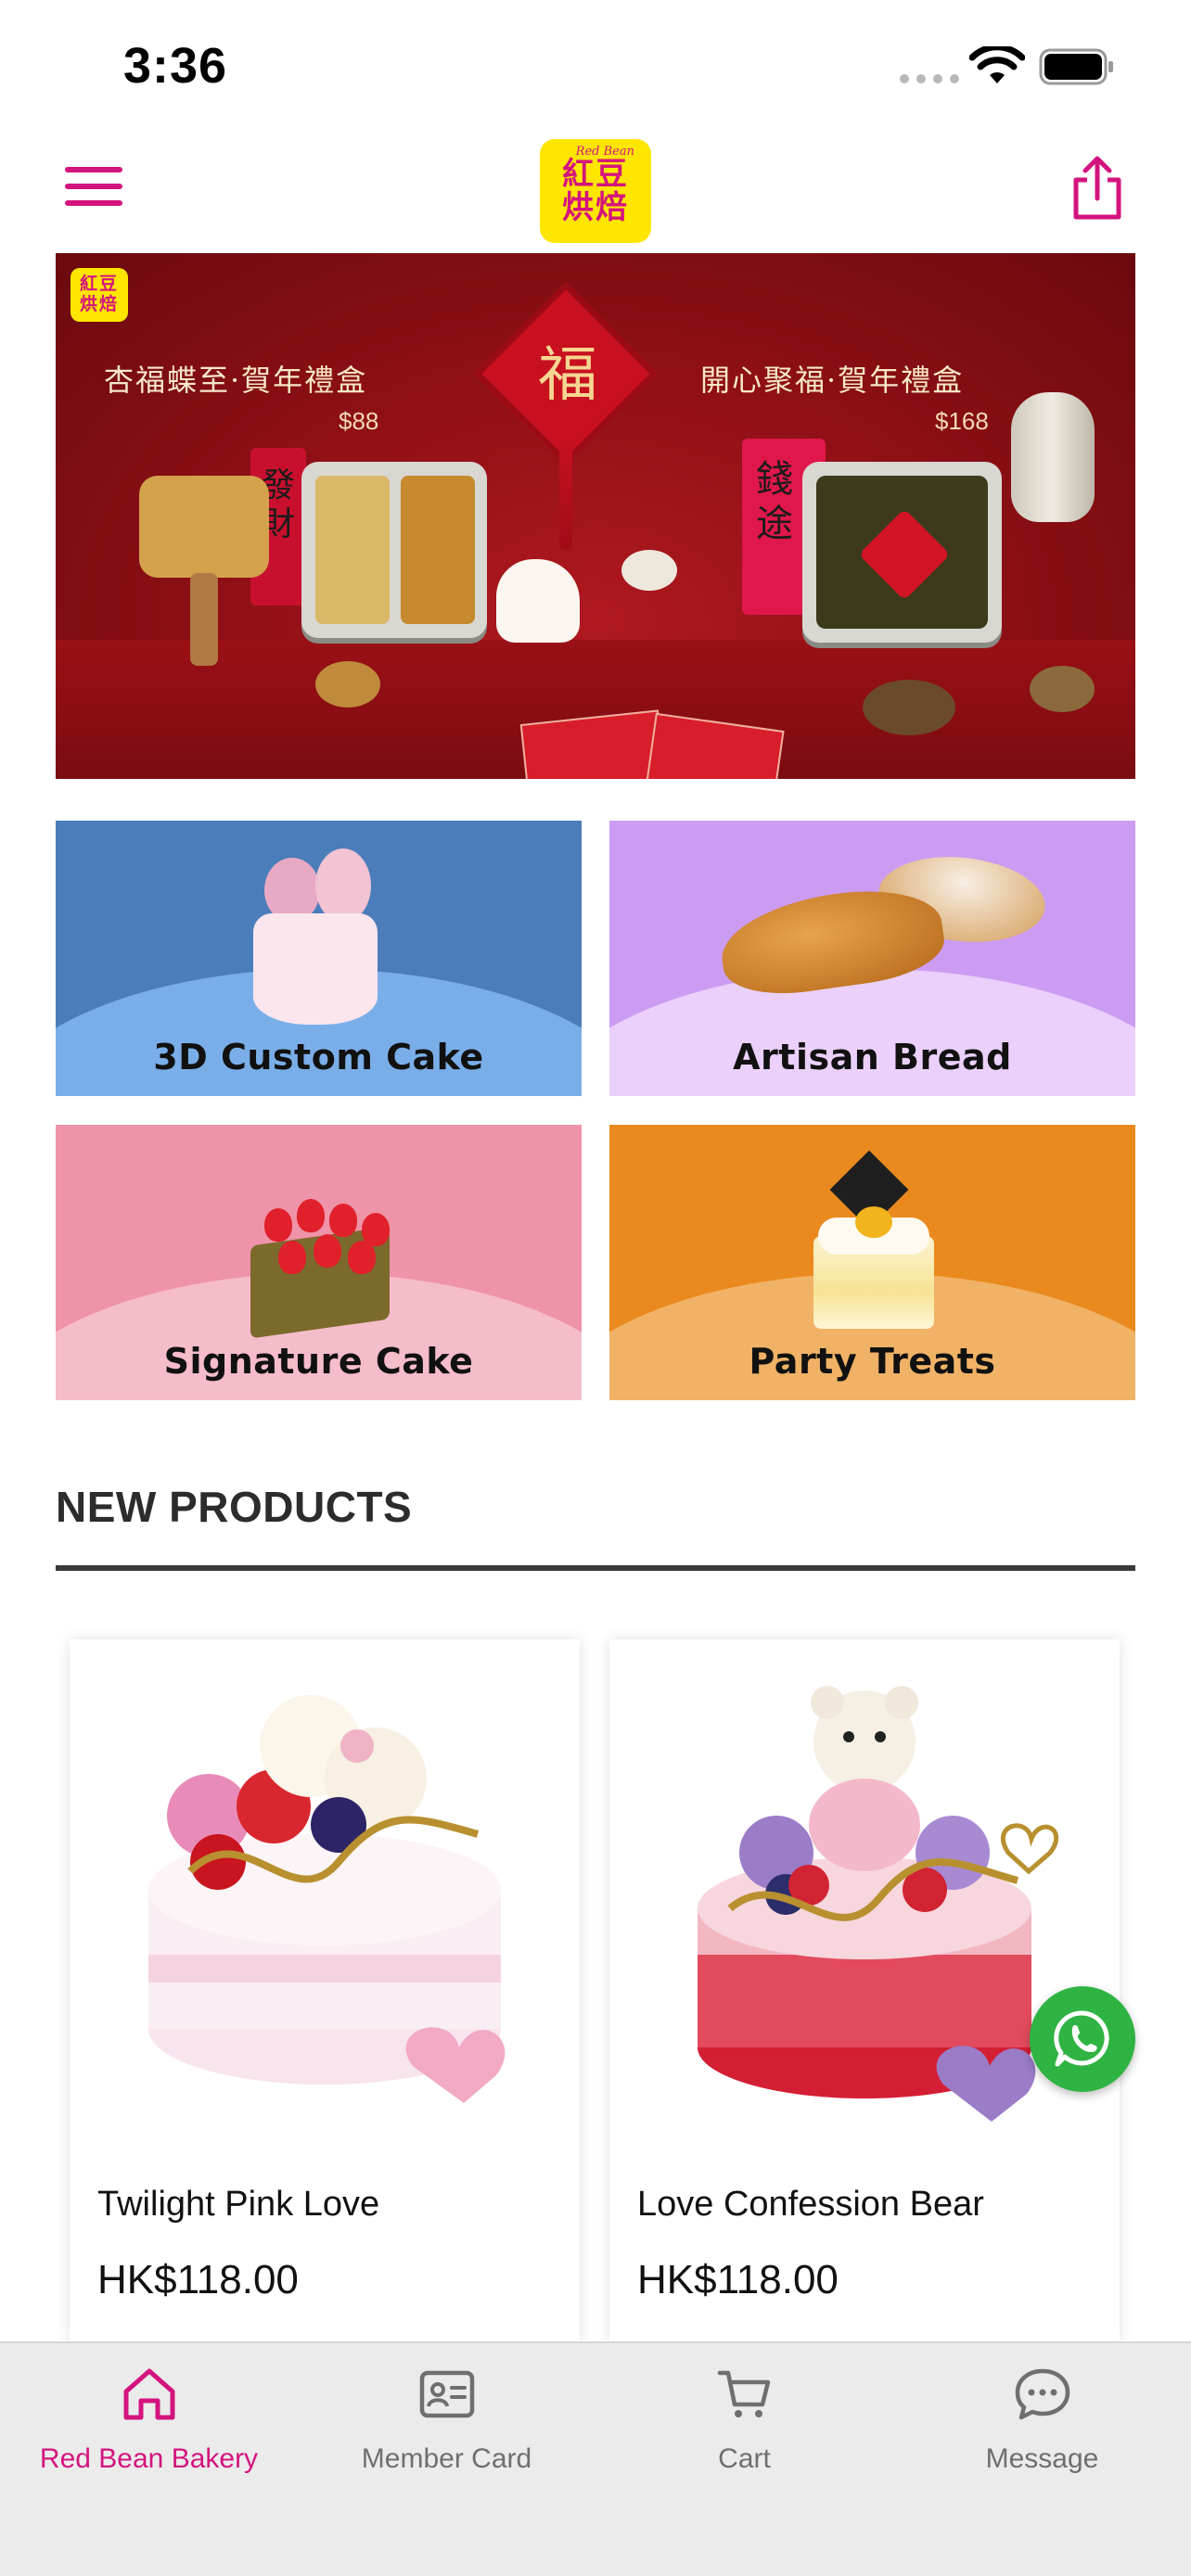 The width and height of the screenshot is (1191, 2576). Describe the element at coordinates (874, 1244) in the screenshot. I see `party-cake-image` at that location.